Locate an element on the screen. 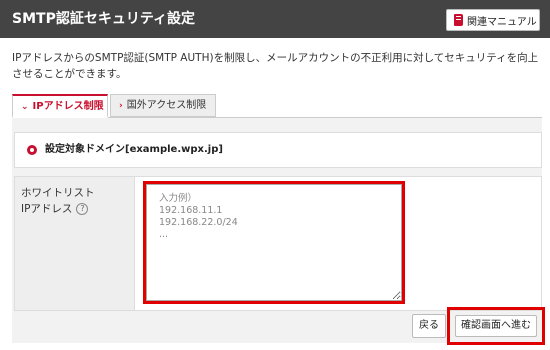  whitelist-label-line2-row: IPアドレス? is located at coordinates (77, 209).